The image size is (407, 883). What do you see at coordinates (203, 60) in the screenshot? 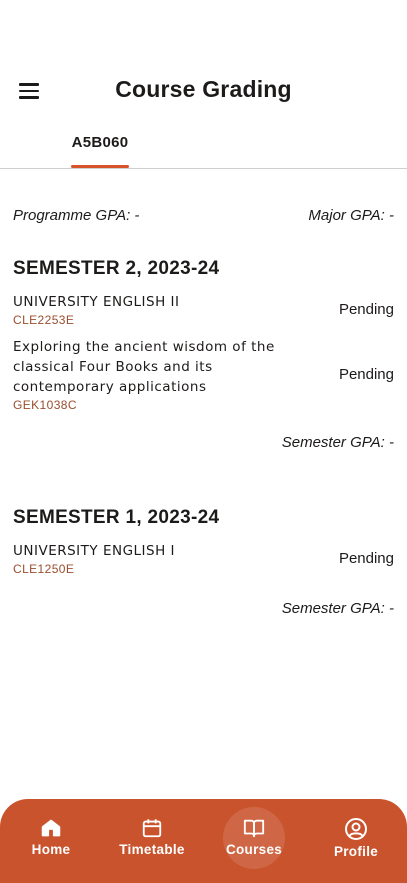
I see `app-bar: Course Grading` at bounding box center [203, 60].